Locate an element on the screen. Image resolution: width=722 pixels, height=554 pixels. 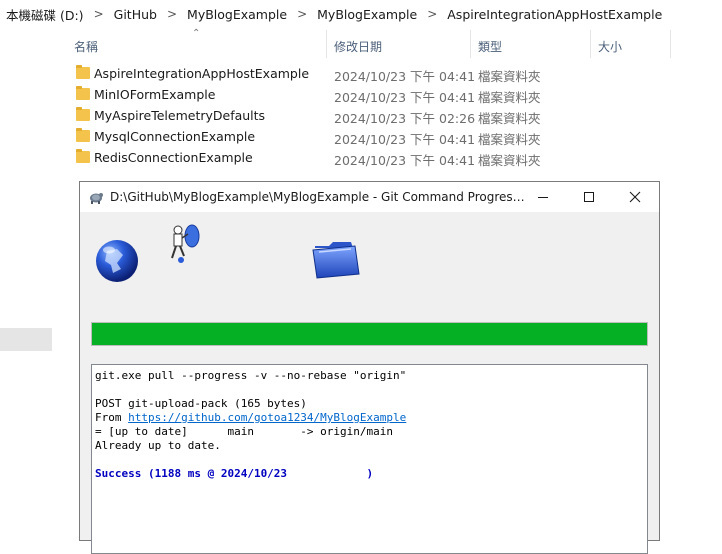
walking-figure-icon is located at coordinates (185, 243).